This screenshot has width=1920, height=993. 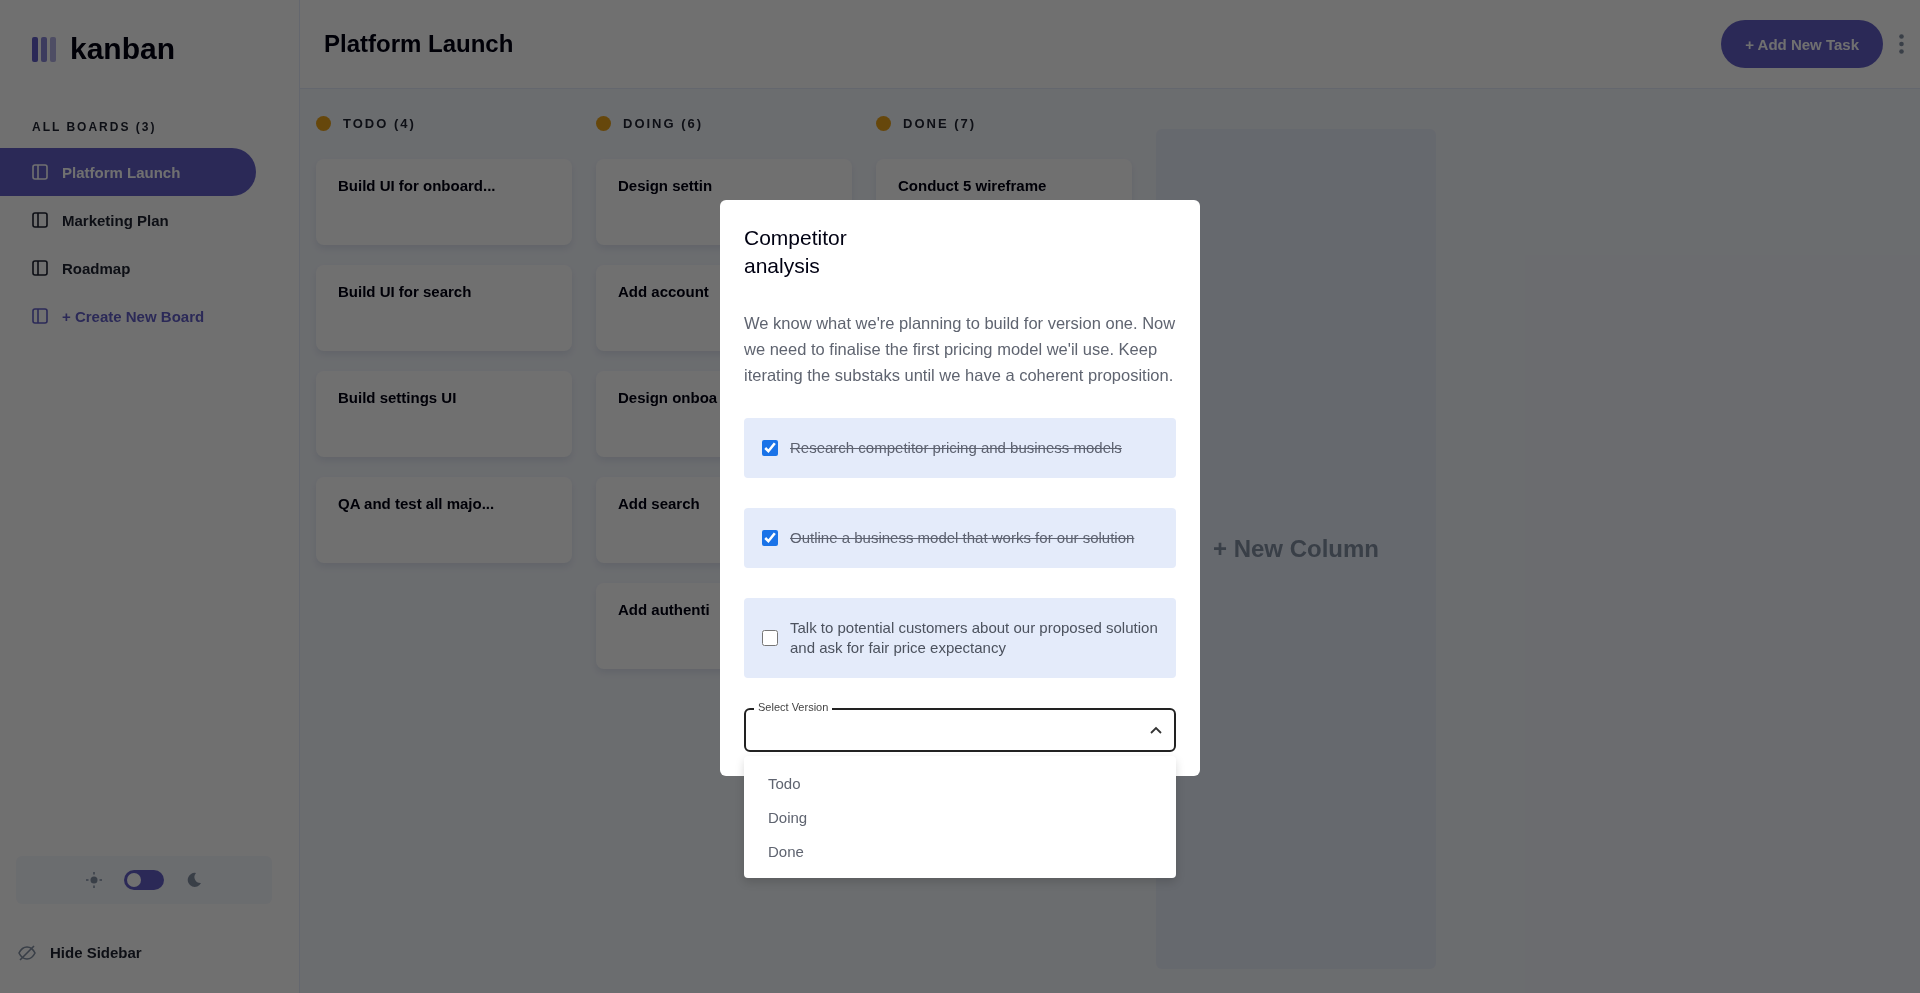 What do you see at coordinates (419, 44) in the screenshot?
I see `board-title: Platform Launch` at bounding box center [419, 44].